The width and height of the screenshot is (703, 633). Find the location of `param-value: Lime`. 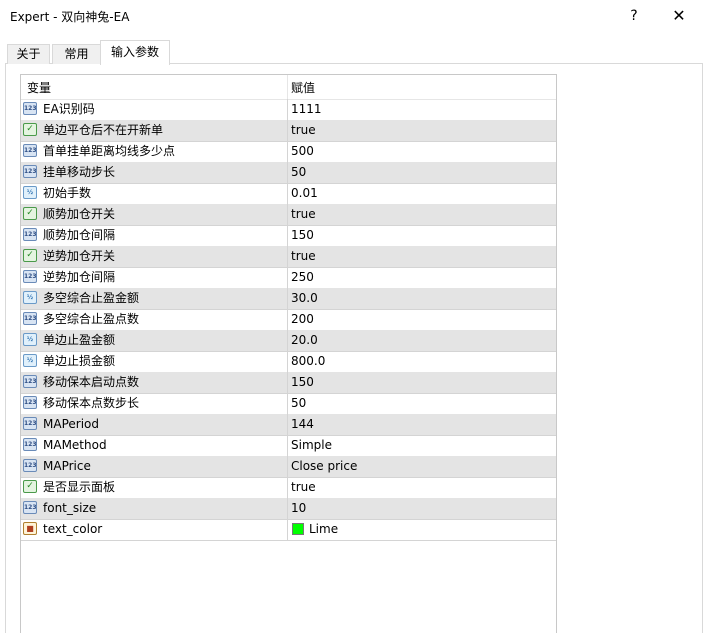

param-value: Lime is located at coordinates (323, 529).